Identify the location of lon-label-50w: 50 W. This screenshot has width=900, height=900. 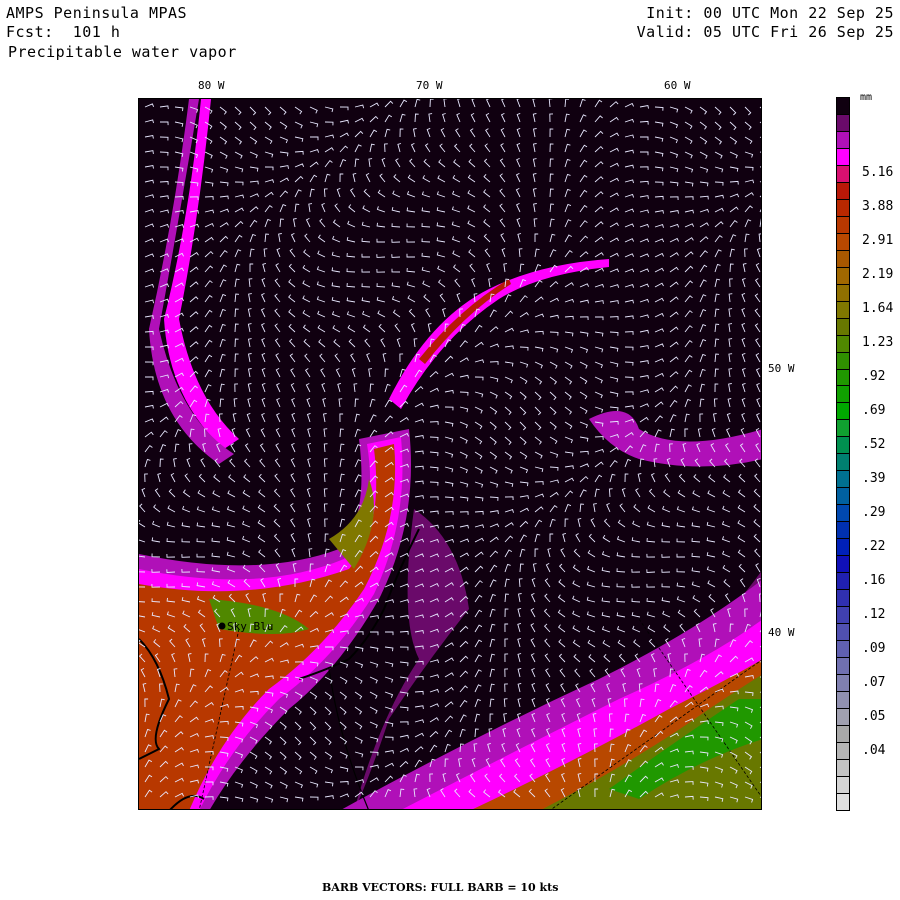
(781, 368).